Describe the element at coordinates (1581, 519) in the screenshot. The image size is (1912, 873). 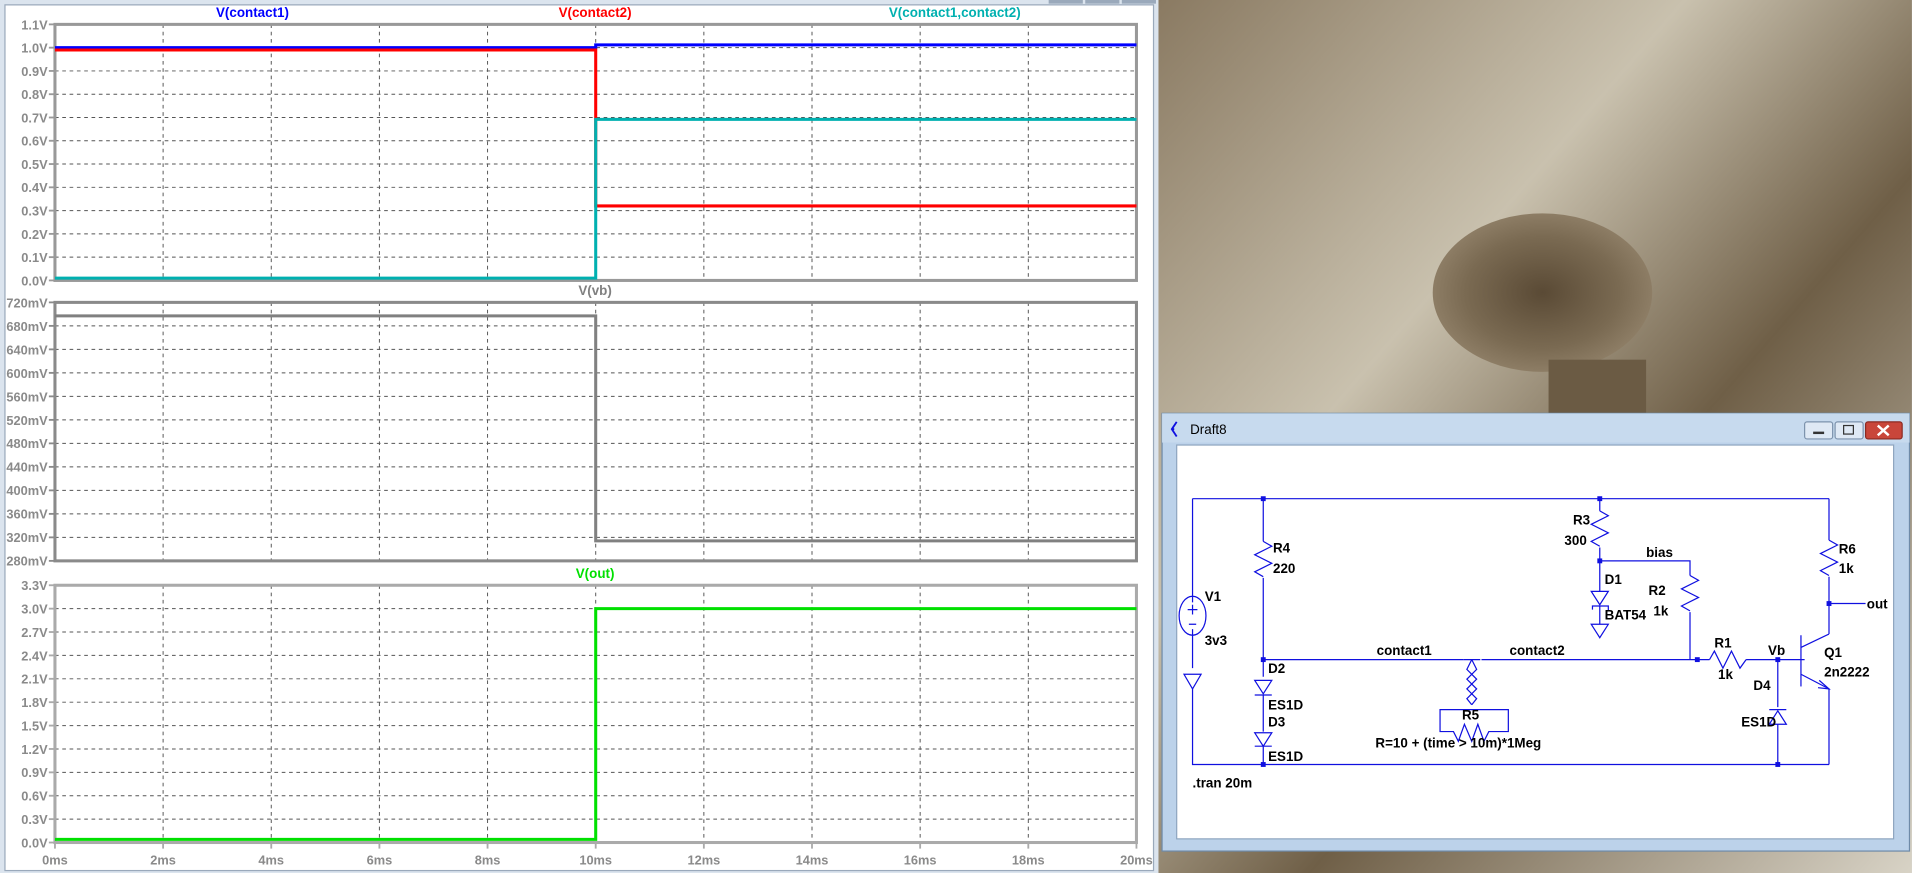
I see `r3-label: R3` at that location.